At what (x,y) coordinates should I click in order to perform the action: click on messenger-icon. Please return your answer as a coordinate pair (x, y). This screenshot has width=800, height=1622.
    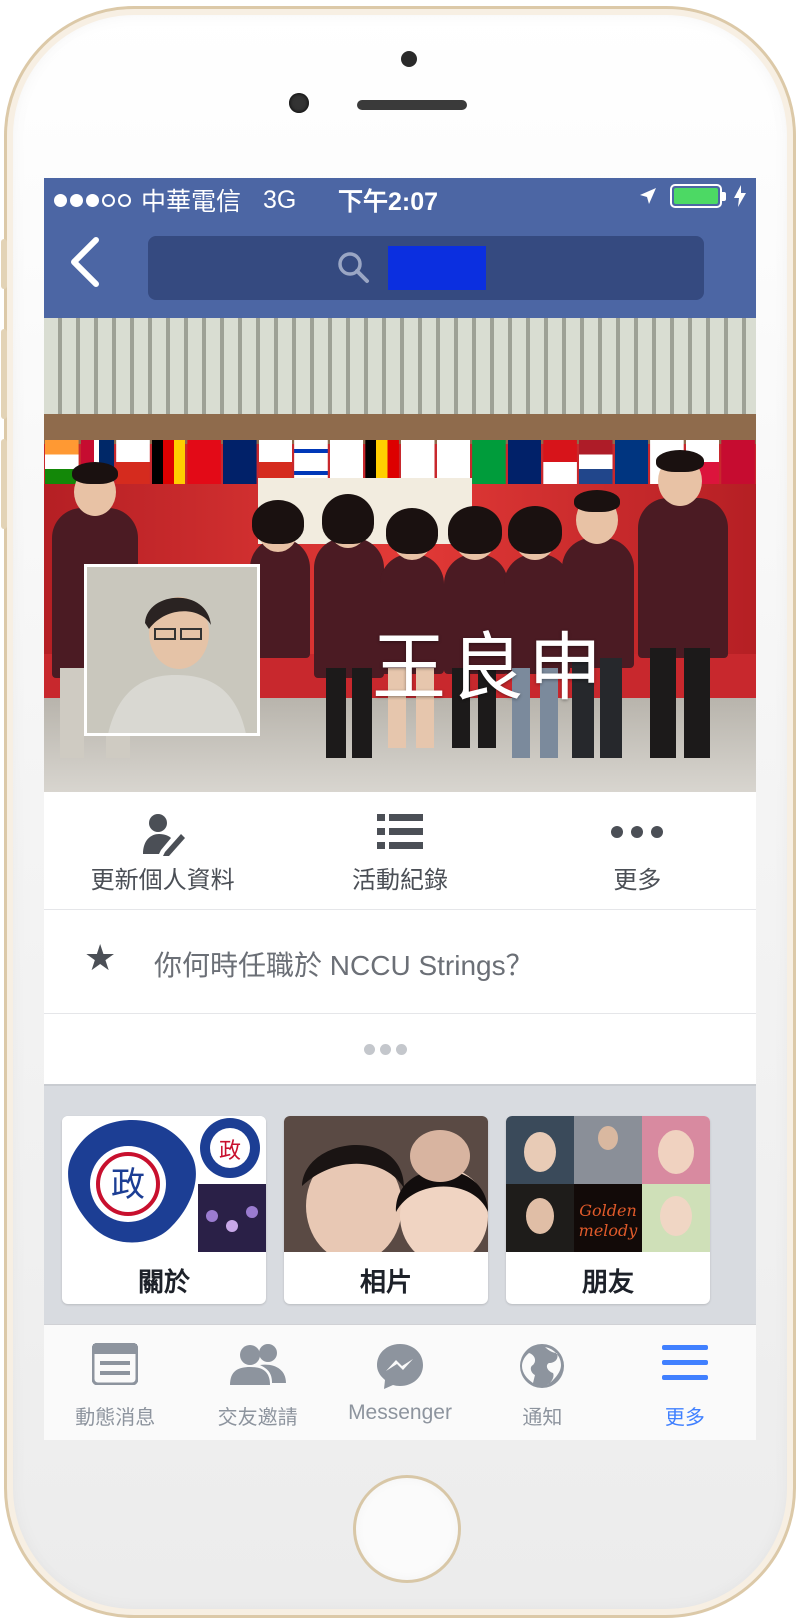
    Looking at the image, I should click on (400, 1366).